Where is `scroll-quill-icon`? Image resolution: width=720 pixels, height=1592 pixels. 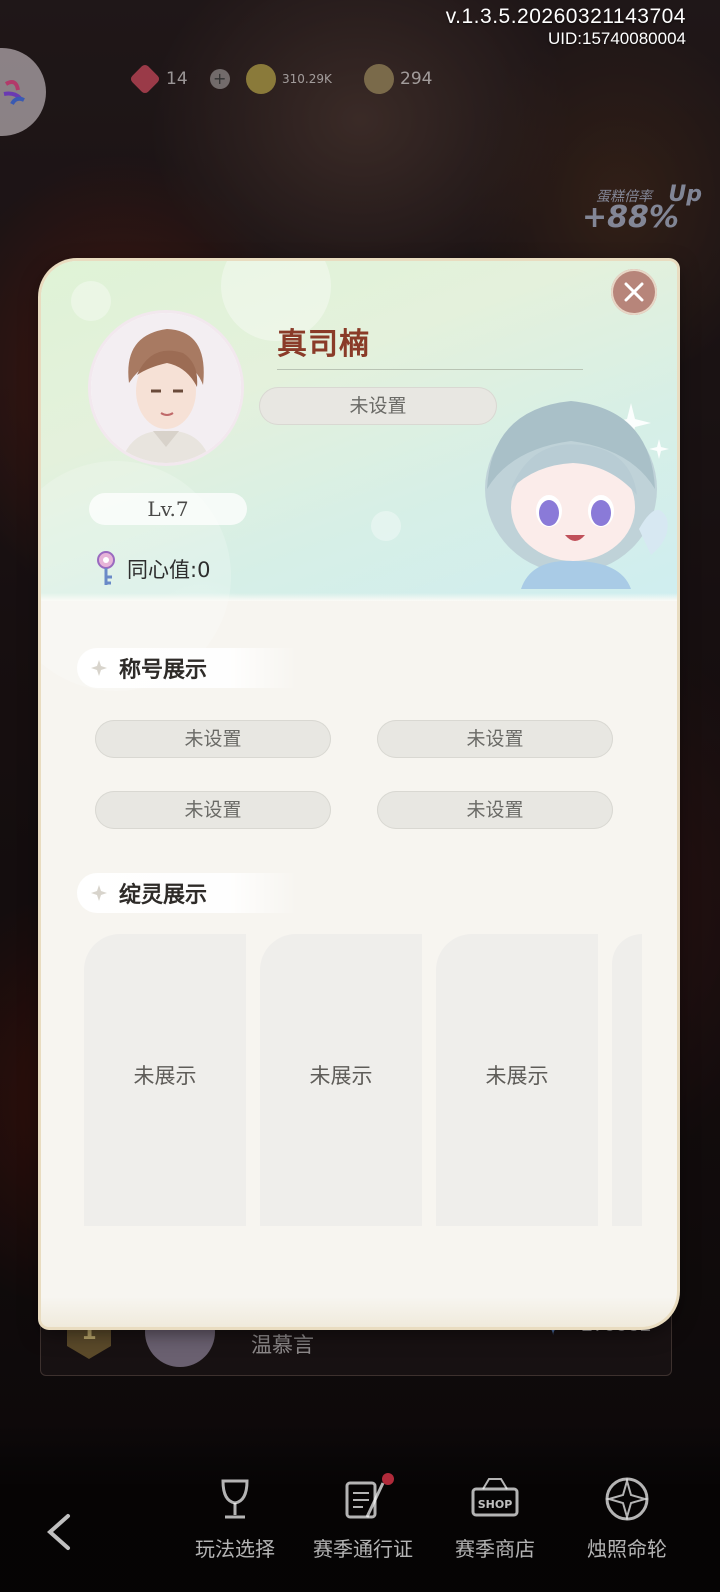
scroll-quill-icon is located at coordinates (365, 1500).